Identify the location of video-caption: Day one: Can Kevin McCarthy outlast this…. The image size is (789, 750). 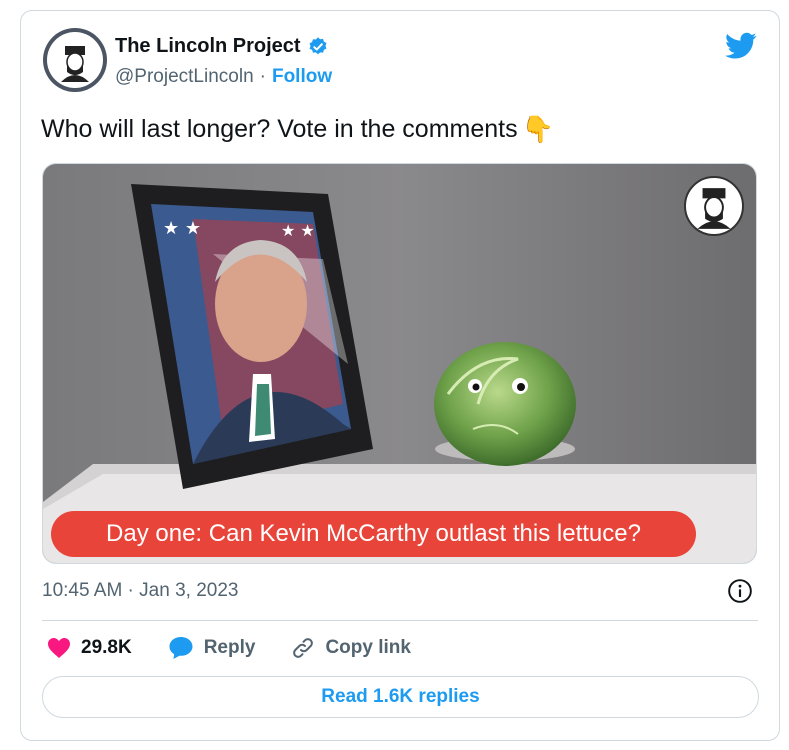
(373, 534).